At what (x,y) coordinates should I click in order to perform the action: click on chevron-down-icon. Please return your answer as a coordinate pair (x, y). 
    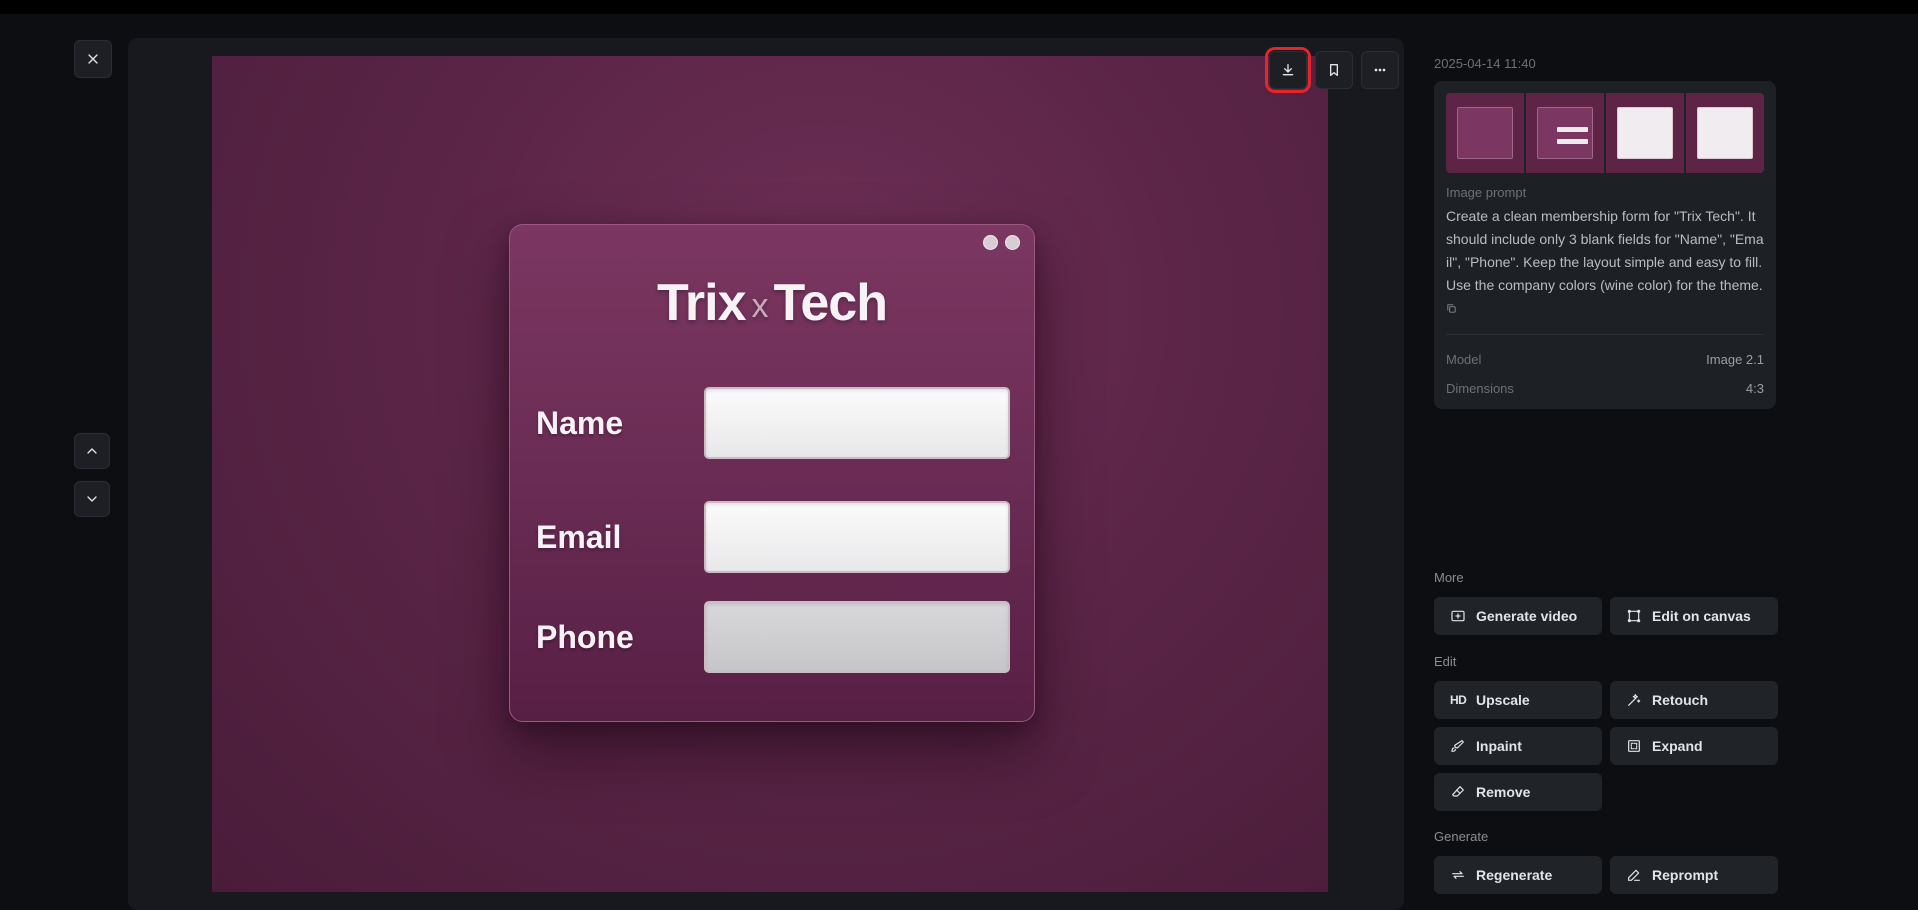
    Looking at the image, I should click on (92, 499).